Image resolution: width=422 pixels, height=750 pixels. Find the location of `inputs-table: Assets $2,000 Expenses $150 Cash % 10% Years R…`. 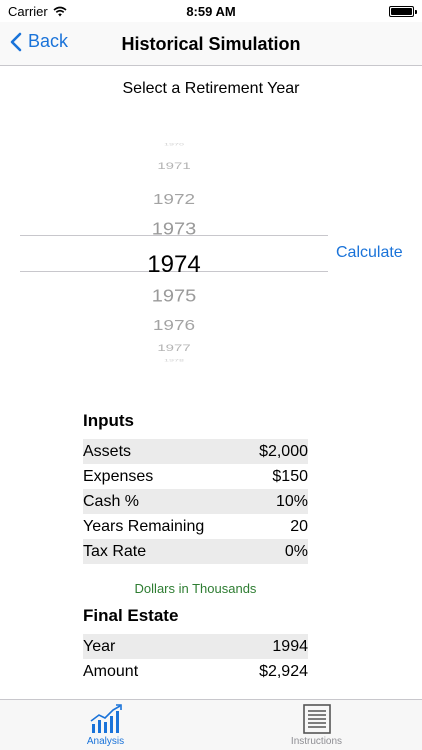

inputs-table: Assets $2,000 Expenses $150 Cash % 10% Years R… is located at coordinates (195, 501).